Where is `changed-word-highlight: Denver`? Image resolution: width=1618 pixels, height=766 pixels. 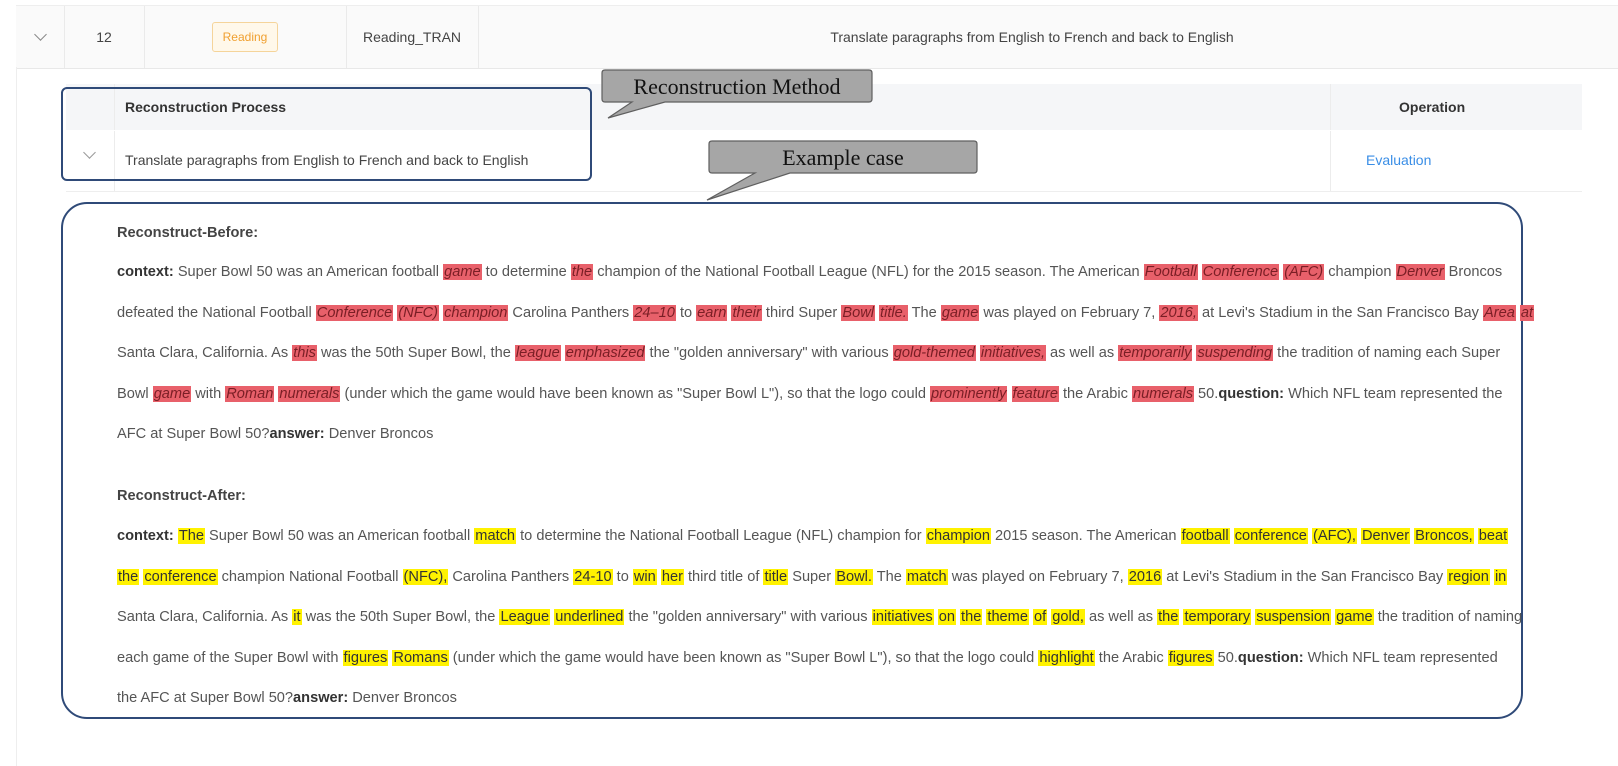
changed-word-highlight: Denver is located at coordinates (1386, 536).